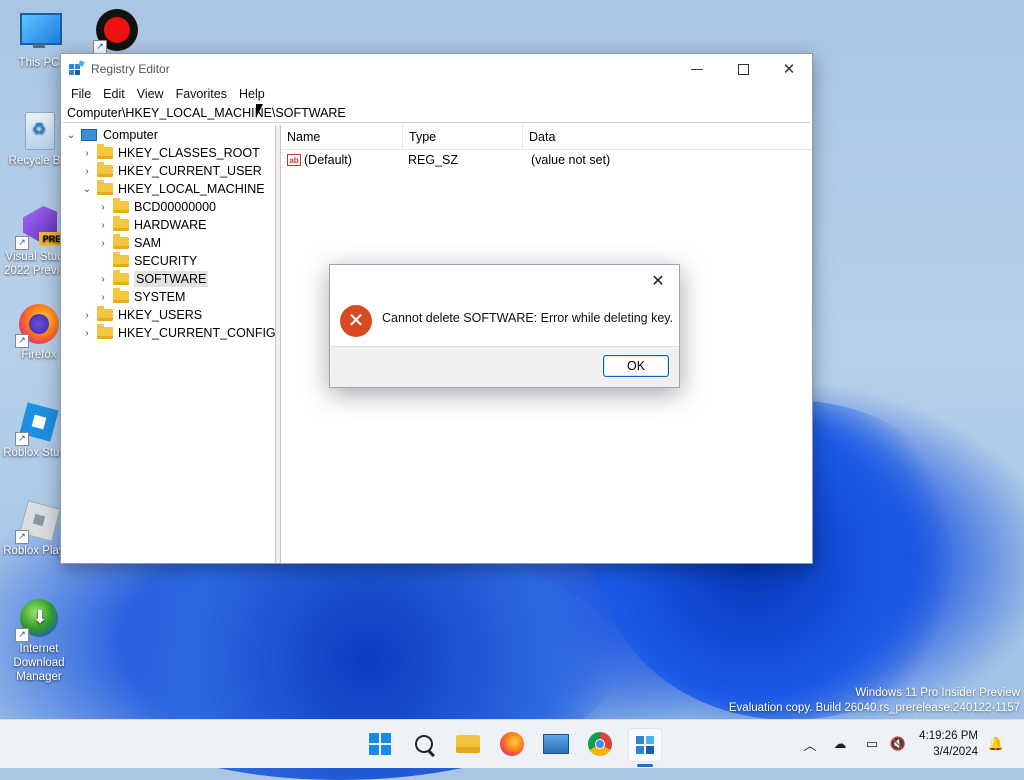 The width and height of the screenshot is (1024, 780). I want to click on watermark-line-1: Windows 11 Pro Insider Preview, so click(937, 693).